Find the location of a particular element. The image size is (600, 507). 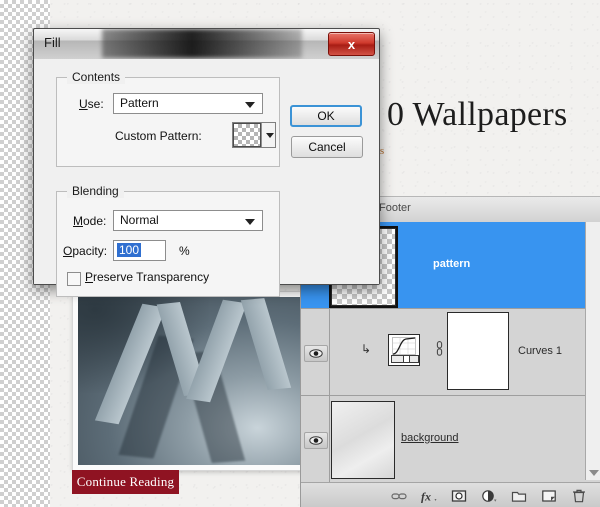

ok-button: OK is located at coordinates (326, 116).